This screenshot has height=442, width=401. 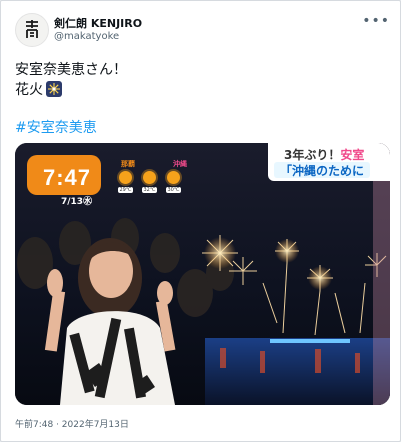 I want to click on temperature-chip: 30℃, so click(x=173, y=190).